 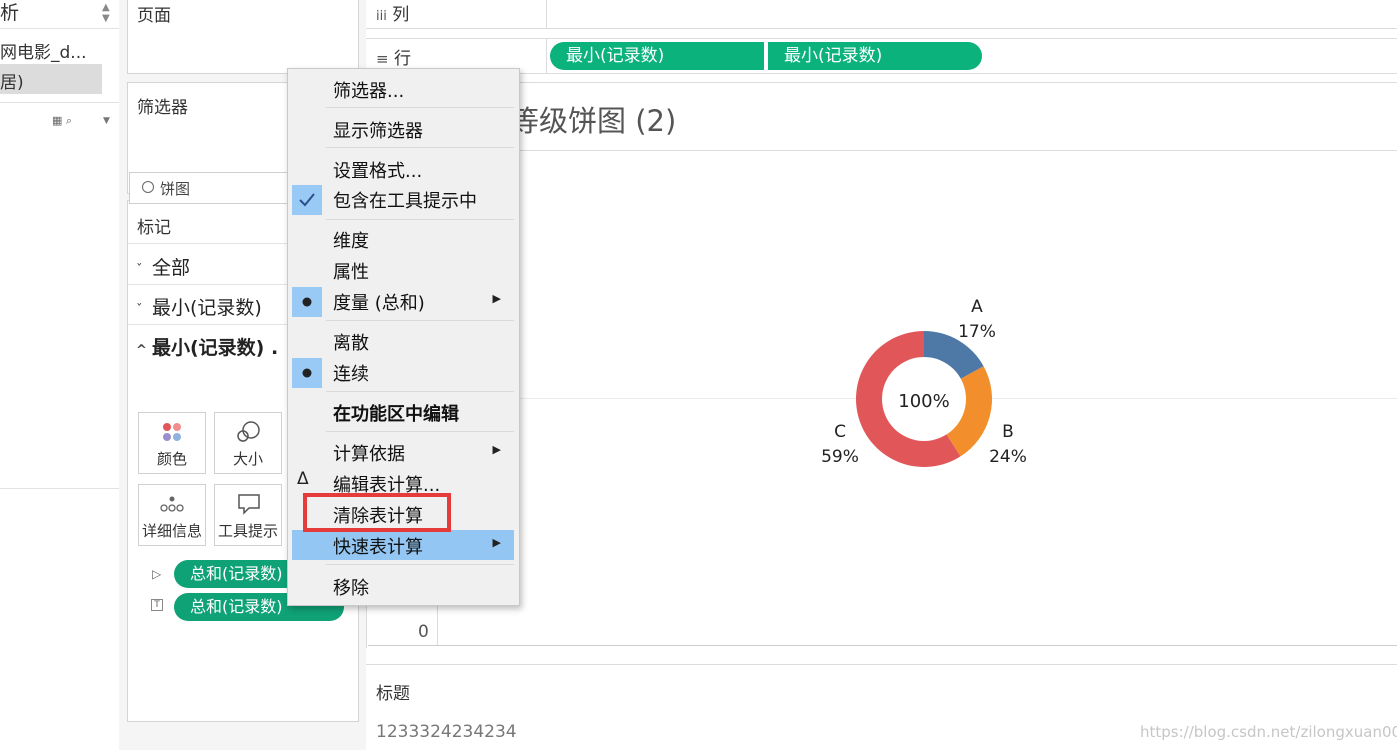 I want to click on menu-item-discrete: 离散, so click(x=403, y=341).